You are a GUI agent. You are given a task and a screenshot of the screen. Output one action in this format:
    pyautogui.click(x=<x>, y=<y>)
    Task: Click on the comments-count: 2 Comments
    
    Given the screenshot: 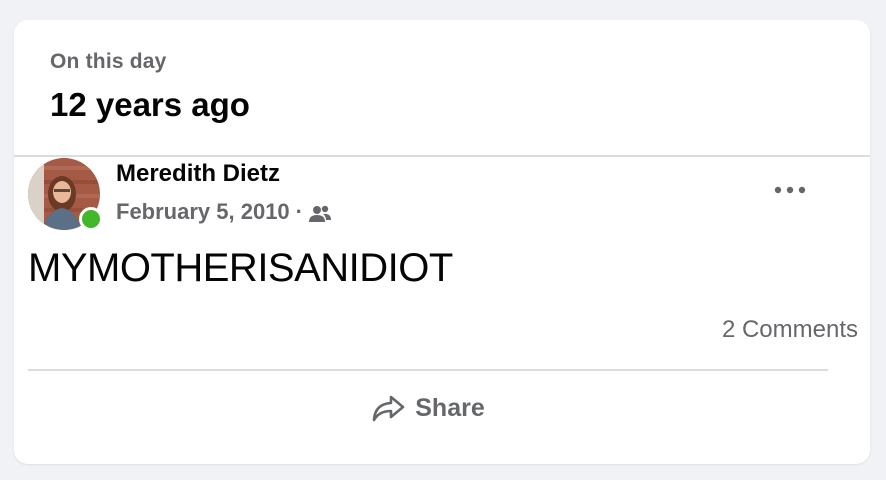 What is the action you would take?
    pyautogui.click(x=790, y=330)
    